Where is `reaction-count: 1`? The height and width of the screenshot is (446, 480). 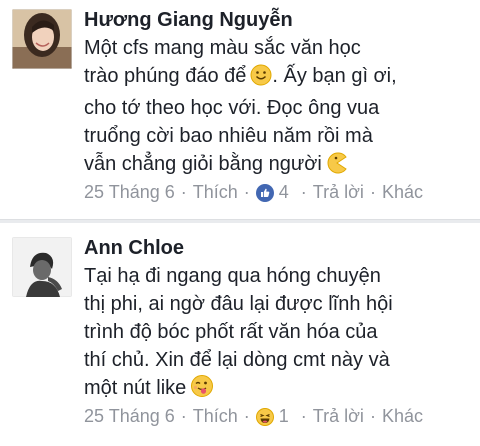
reaction-count: 1 is located at coordinates (283, 416).